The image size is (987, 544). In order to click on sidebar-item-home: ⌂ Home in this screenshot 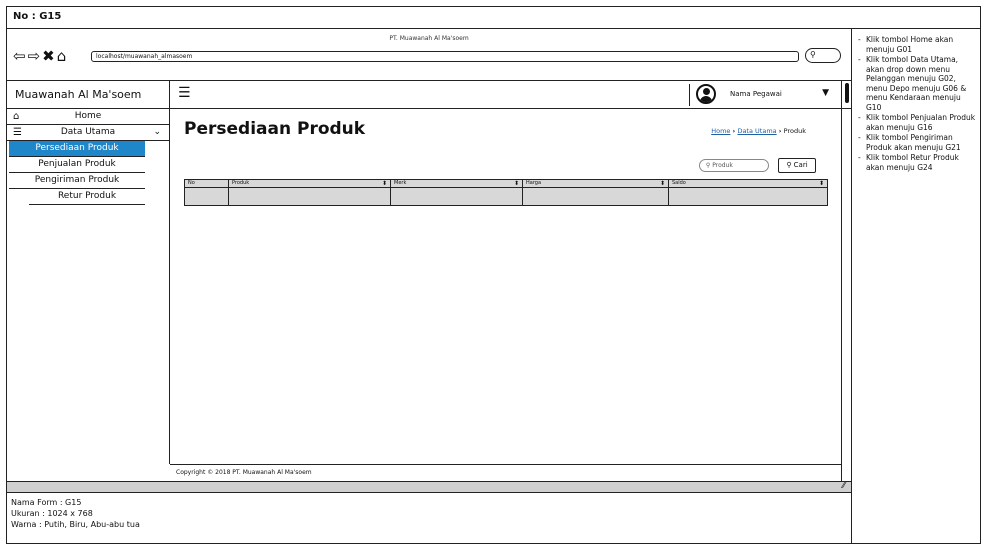, I will do `click(88, 117)`.